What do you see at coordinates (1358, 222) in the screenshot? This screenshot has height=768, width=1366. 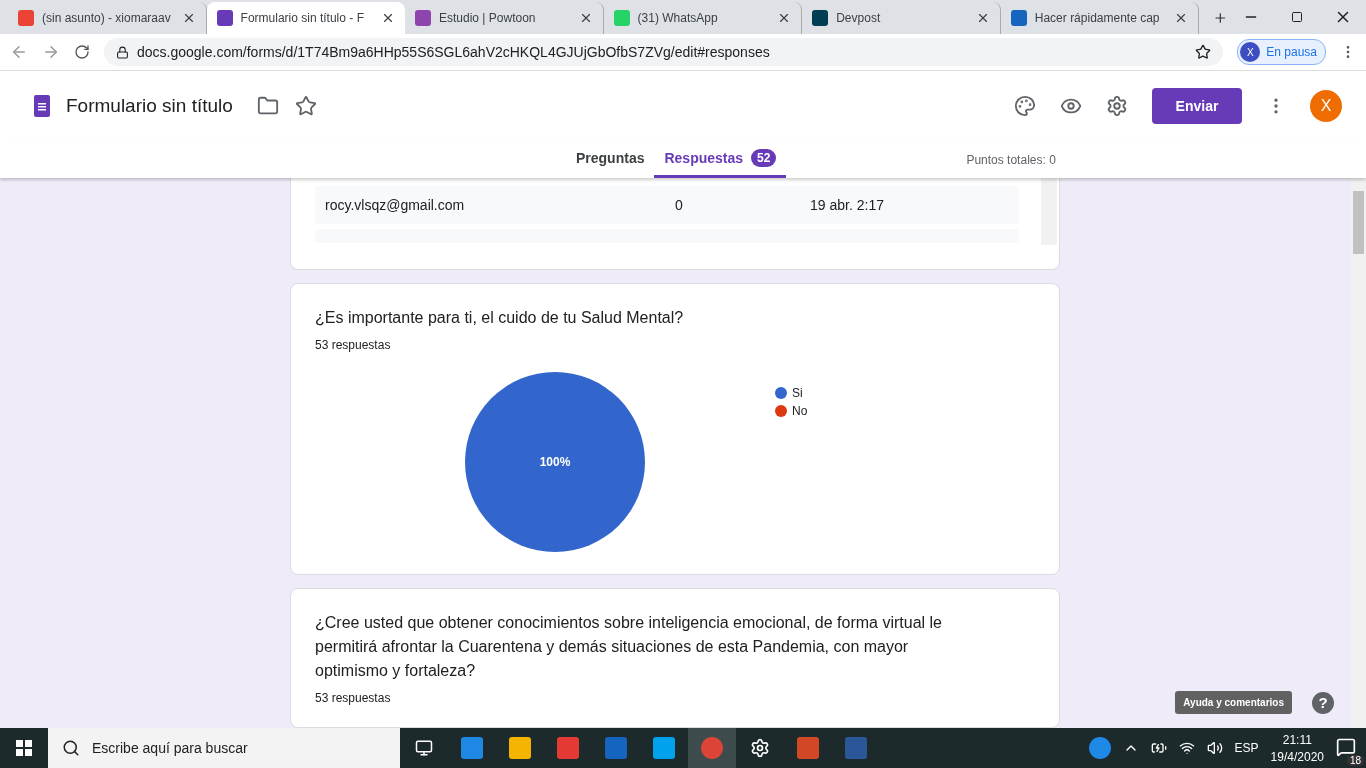 I see `scrollbar-thumb` at bounding box center [1358, 222].